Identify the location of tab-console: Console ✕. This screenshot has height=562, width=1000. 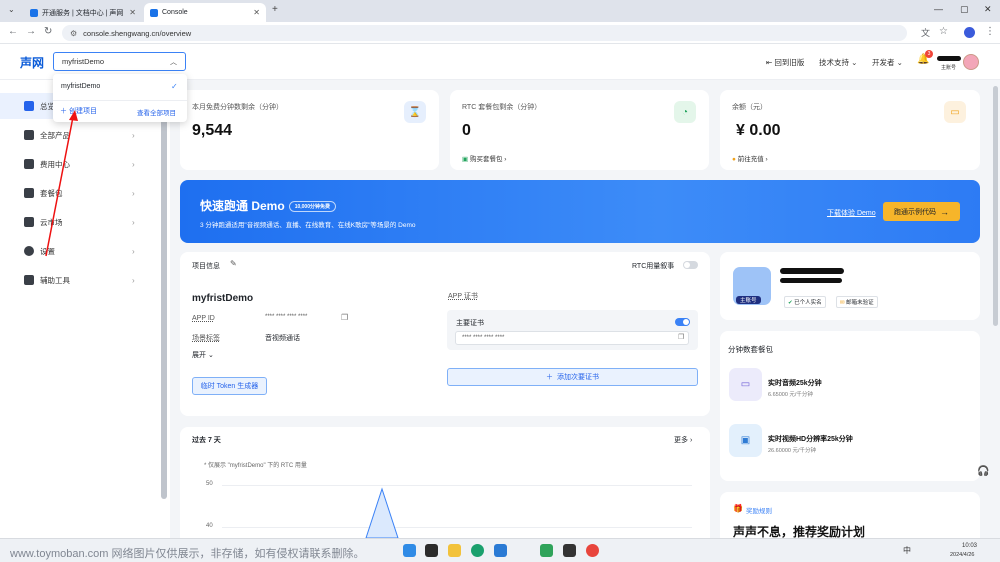
(205, 12).